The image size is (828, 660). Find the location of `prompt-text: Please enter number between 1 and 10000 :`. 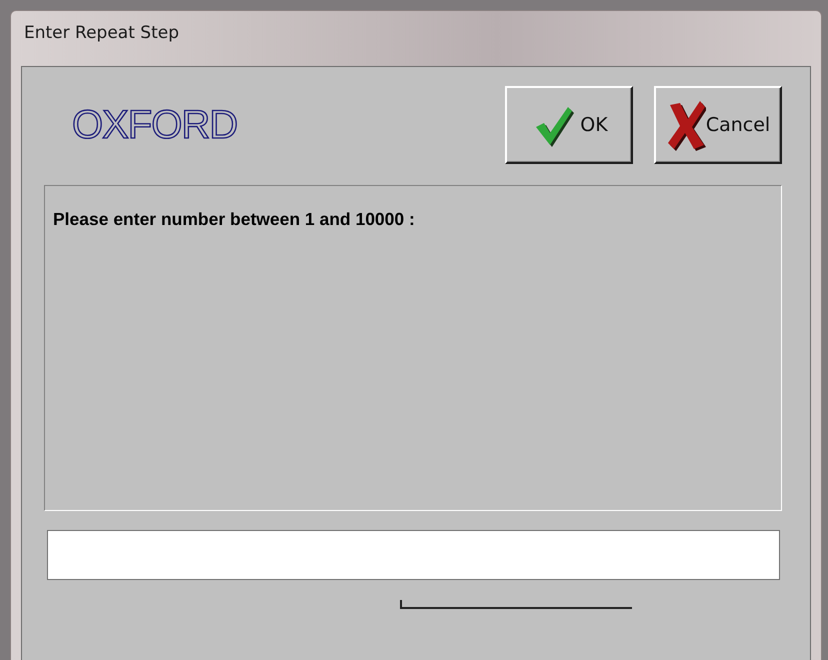

prompt-text: Please enter number between 1 and 10000 : is located at coordinates (234, 219).